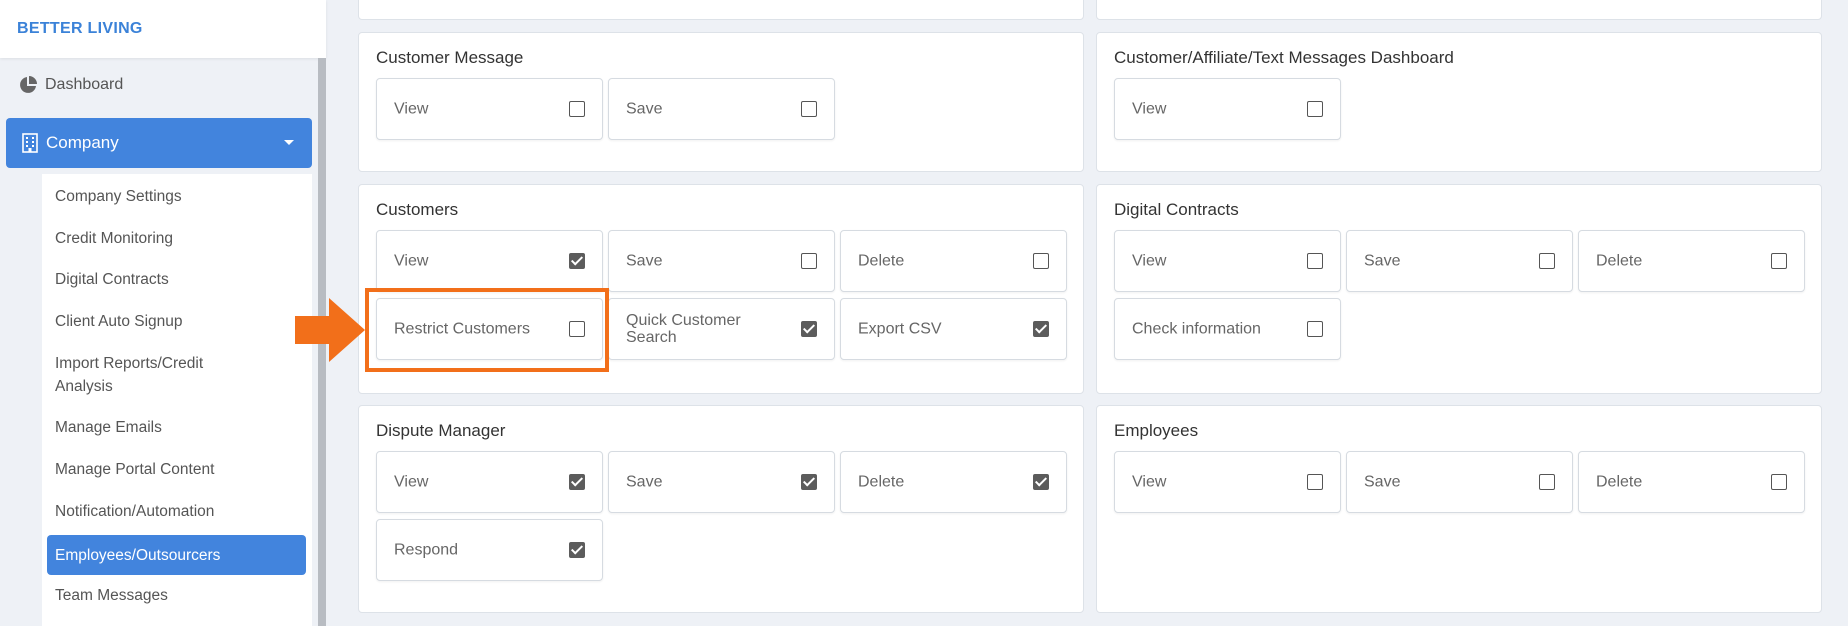  Describe the element at coordinates (450, 57) in the screenshot. I see `card-title: Customer Message` at that location.